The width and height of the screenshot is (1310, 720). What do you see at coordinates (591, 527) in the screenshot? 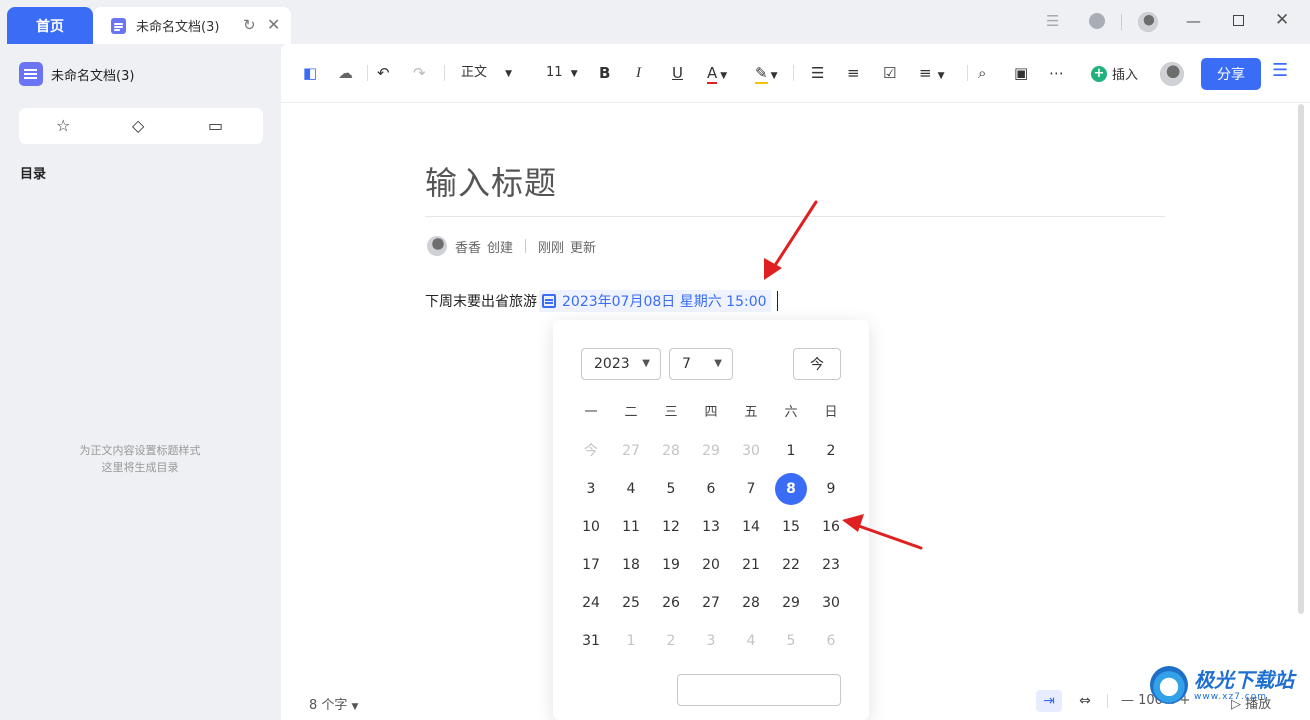
I see `calendar-day: 10` at bounding box center [591, 527].